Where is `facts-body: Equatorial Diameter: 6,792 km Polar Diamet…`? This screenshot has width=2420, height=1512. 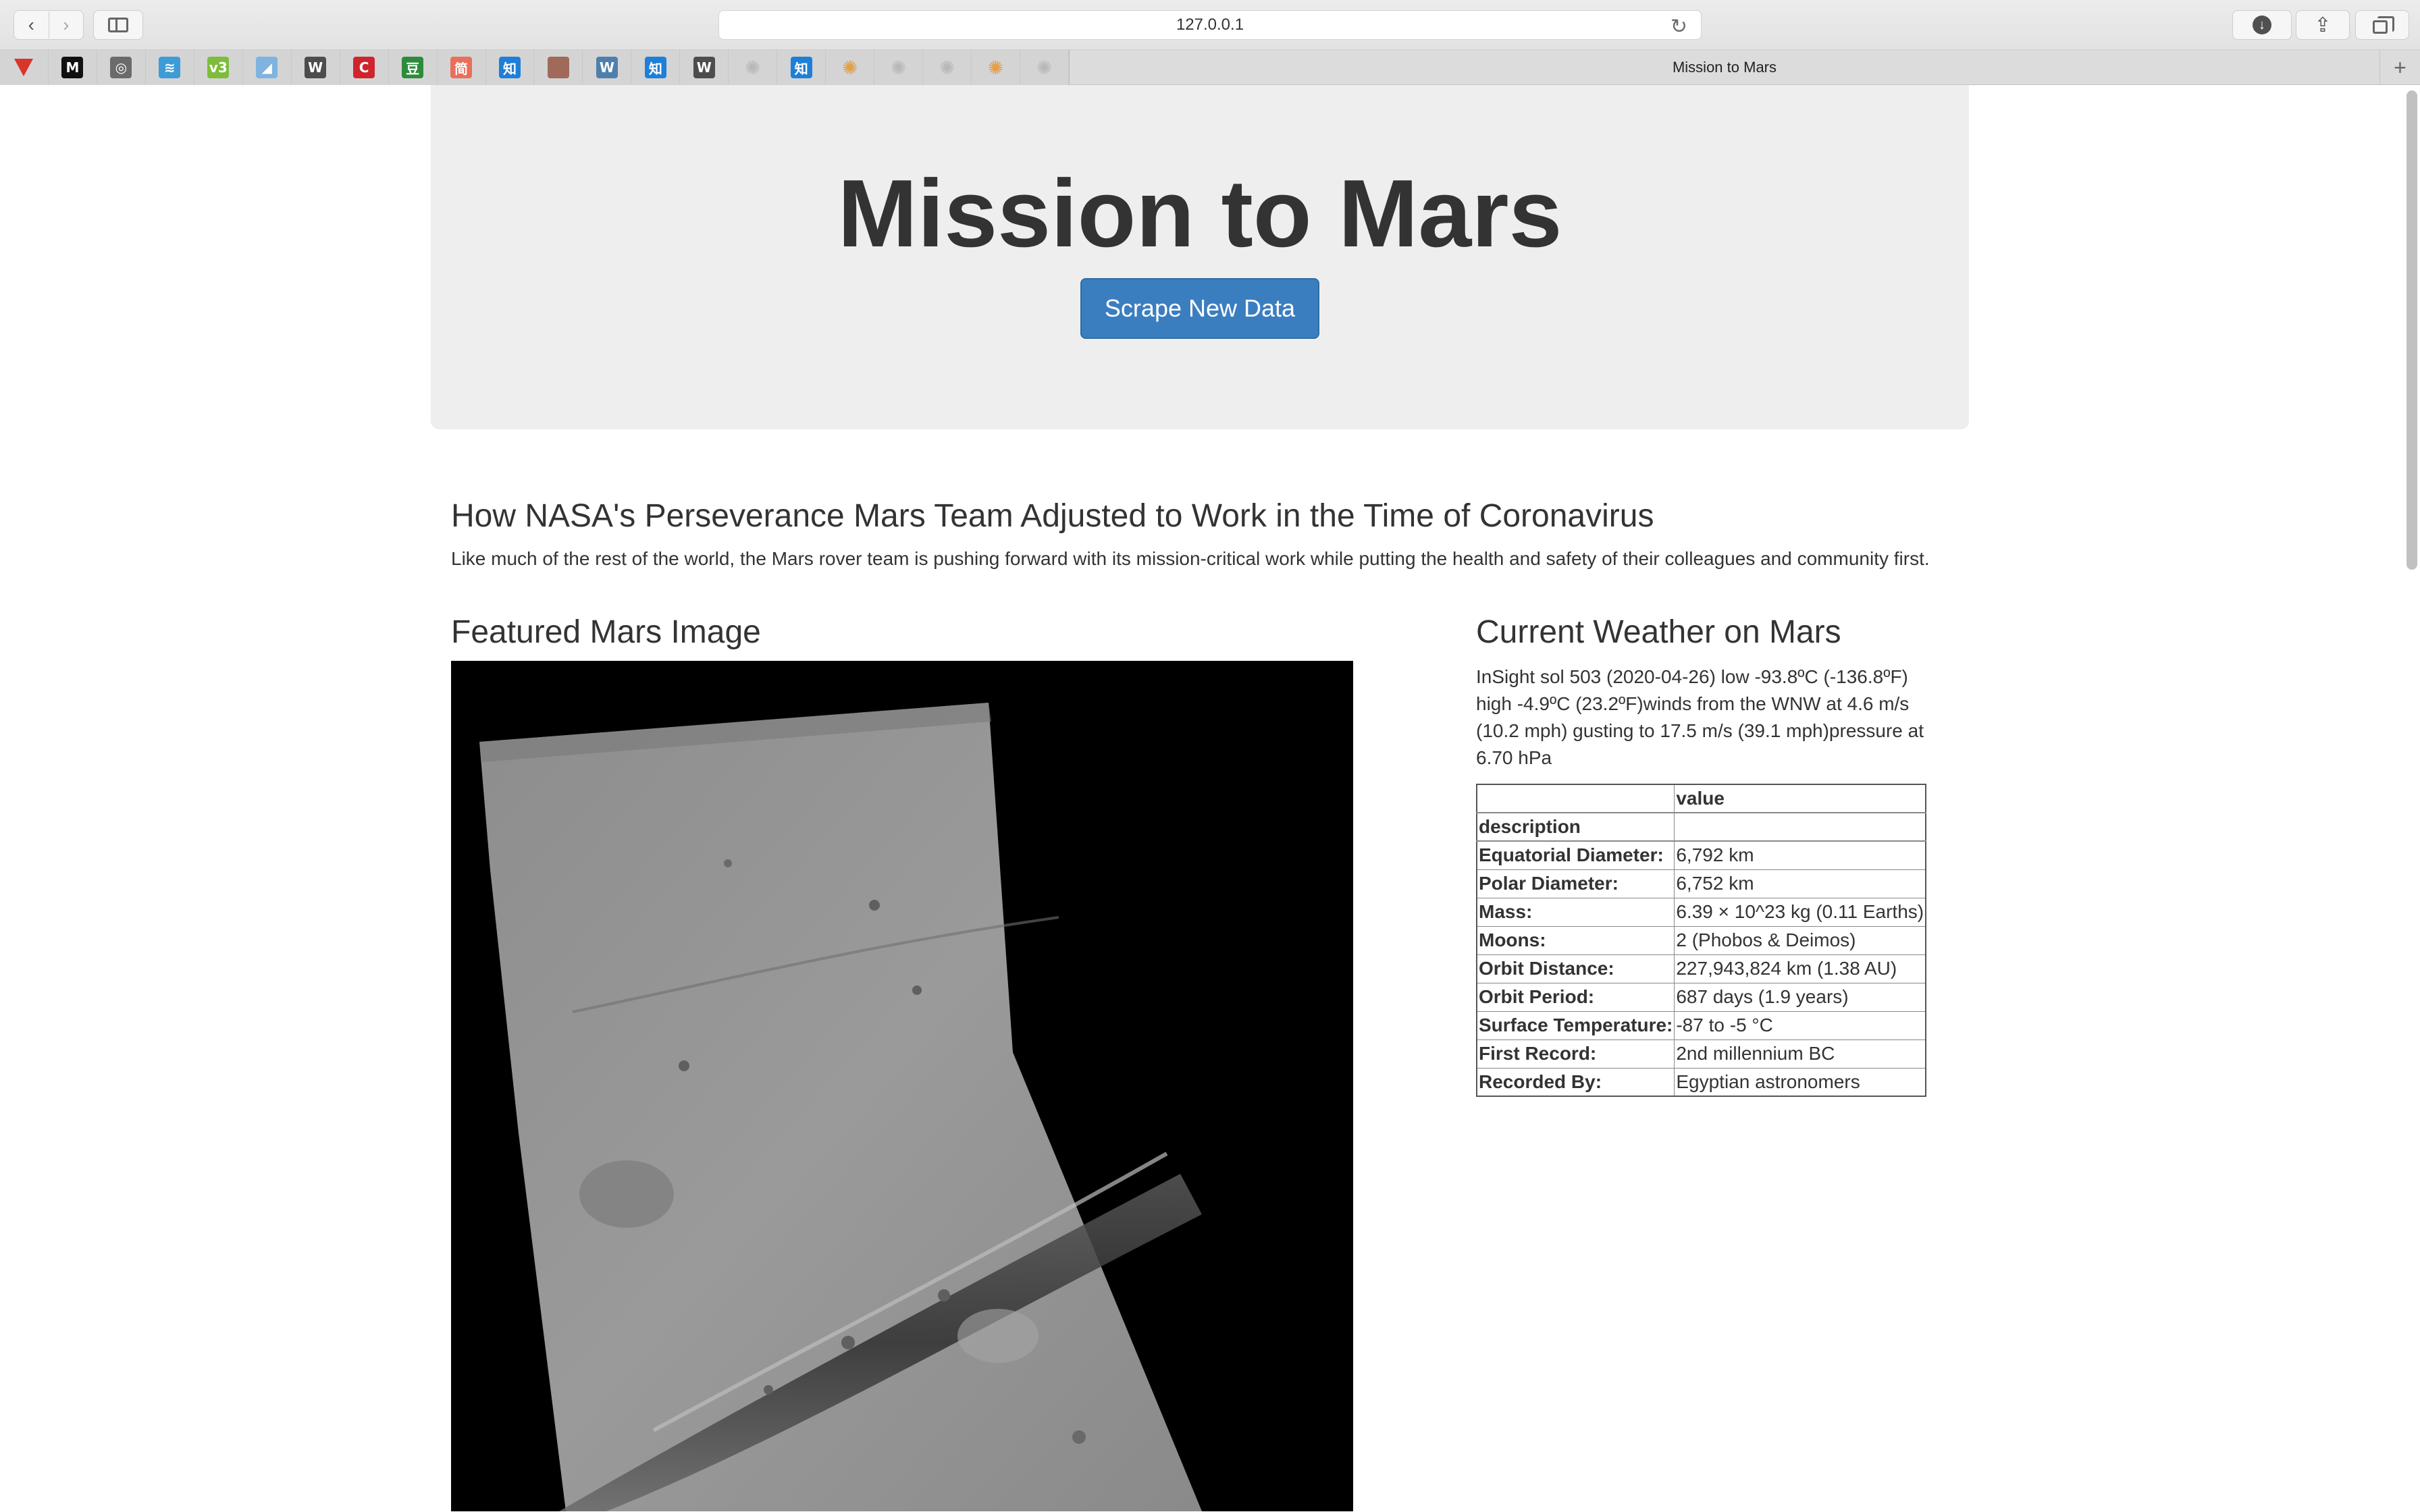 facts-body: Equatorial Diameter: 6,792 km Polar Diamet… is located at coordinates (1701, 968).